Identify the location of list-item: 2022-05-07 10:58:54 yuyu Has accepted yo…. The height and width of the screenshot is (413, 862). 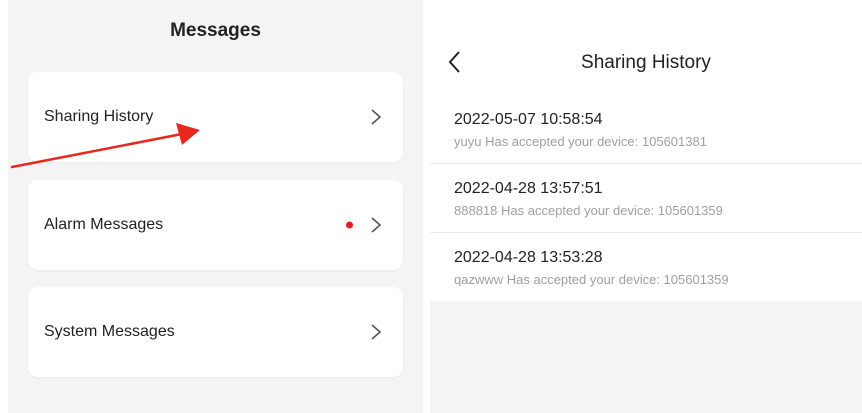
(646, 129).